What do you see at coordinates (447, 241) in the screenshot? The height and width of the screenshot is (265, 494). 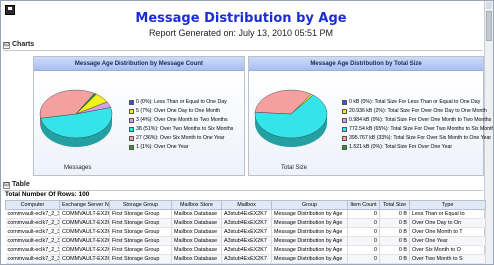 I see `table-cell: Over One Year` at bounding box center [447, 241].